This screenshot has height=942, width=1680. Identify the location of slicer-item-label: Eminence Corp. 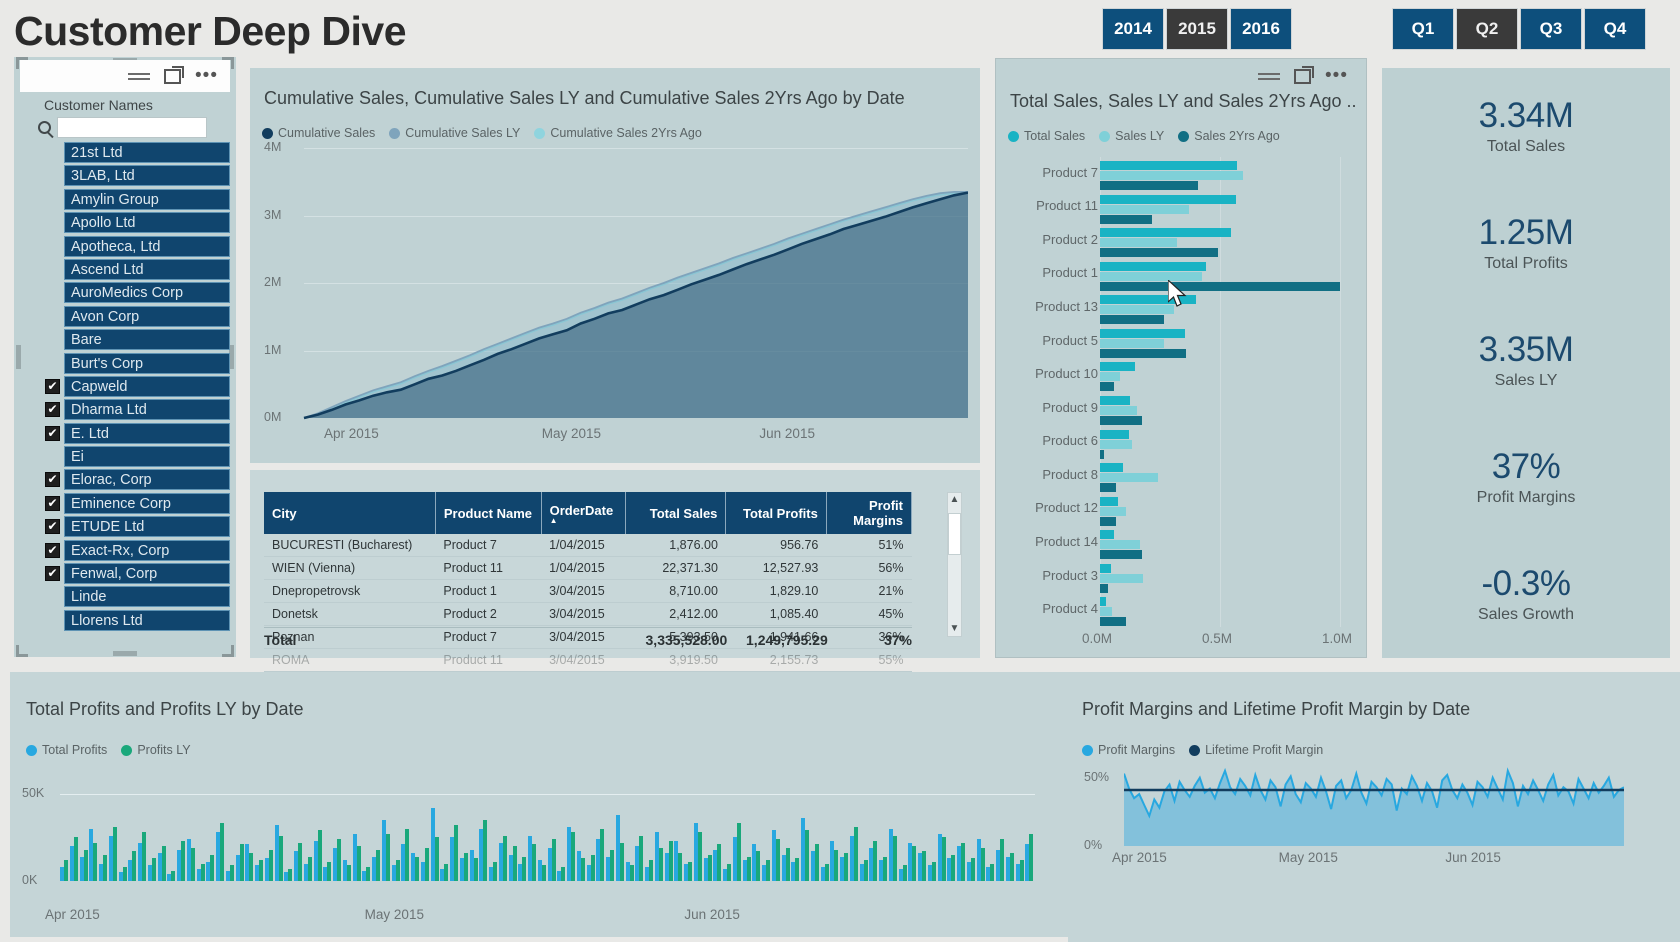
(147, 503).